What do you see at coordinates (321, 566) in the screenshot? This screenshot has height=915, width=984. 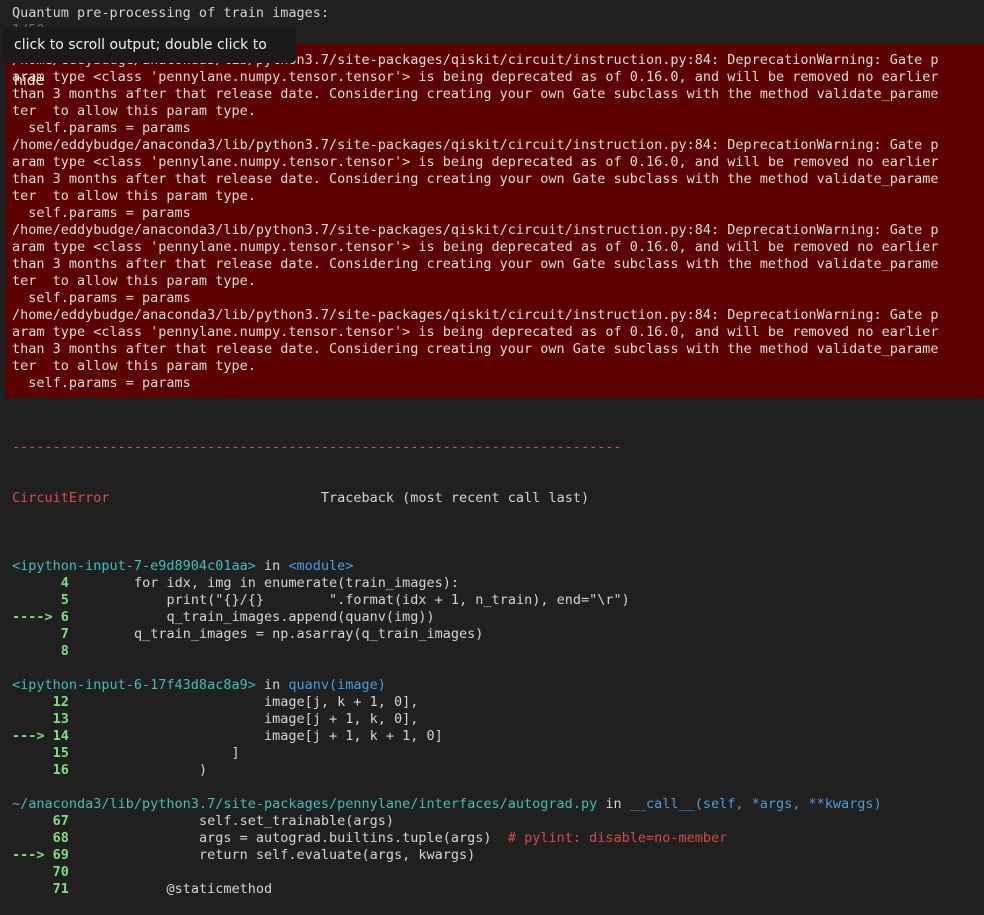 I see `frame-func: <module>` at bounding box center [321, 566].